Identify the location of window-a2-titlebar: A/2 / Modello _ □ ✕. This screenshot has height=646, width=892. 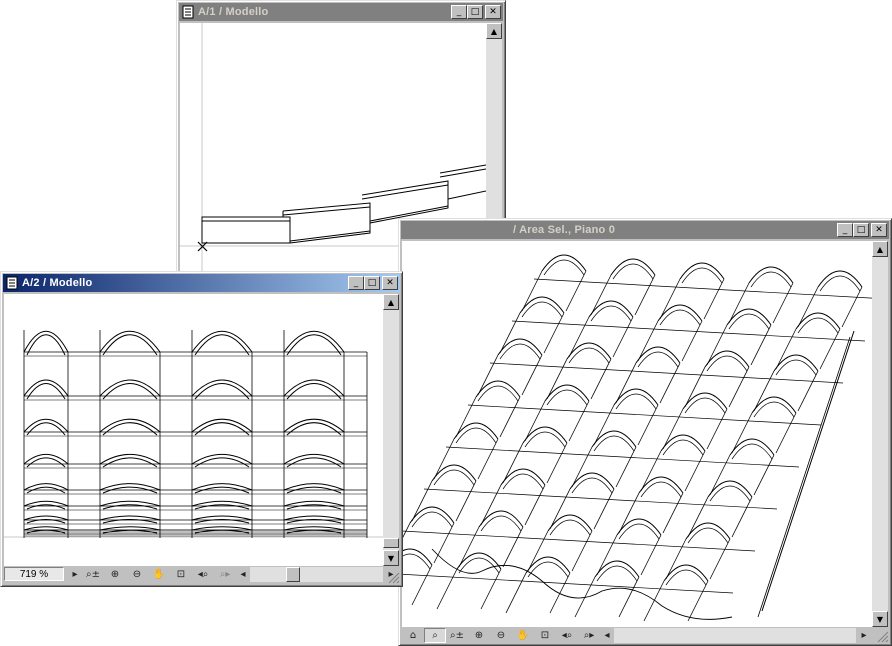
(201, 283).